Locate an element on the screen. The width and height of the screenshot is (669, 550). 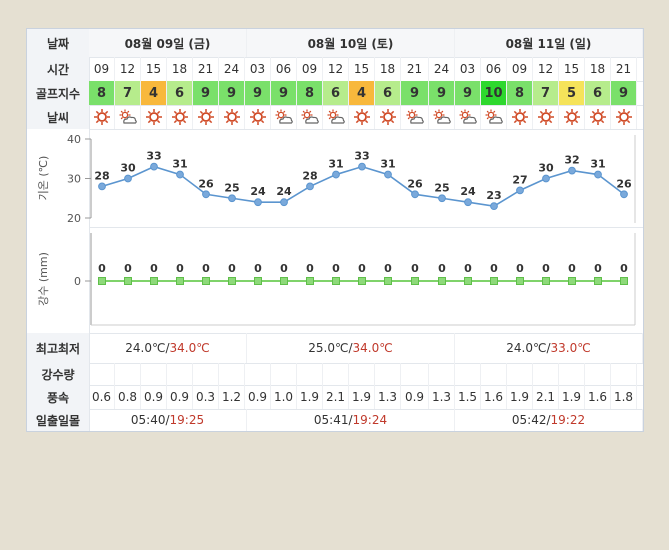
weather-row: 날씨 is located at coordinates (335, 117).